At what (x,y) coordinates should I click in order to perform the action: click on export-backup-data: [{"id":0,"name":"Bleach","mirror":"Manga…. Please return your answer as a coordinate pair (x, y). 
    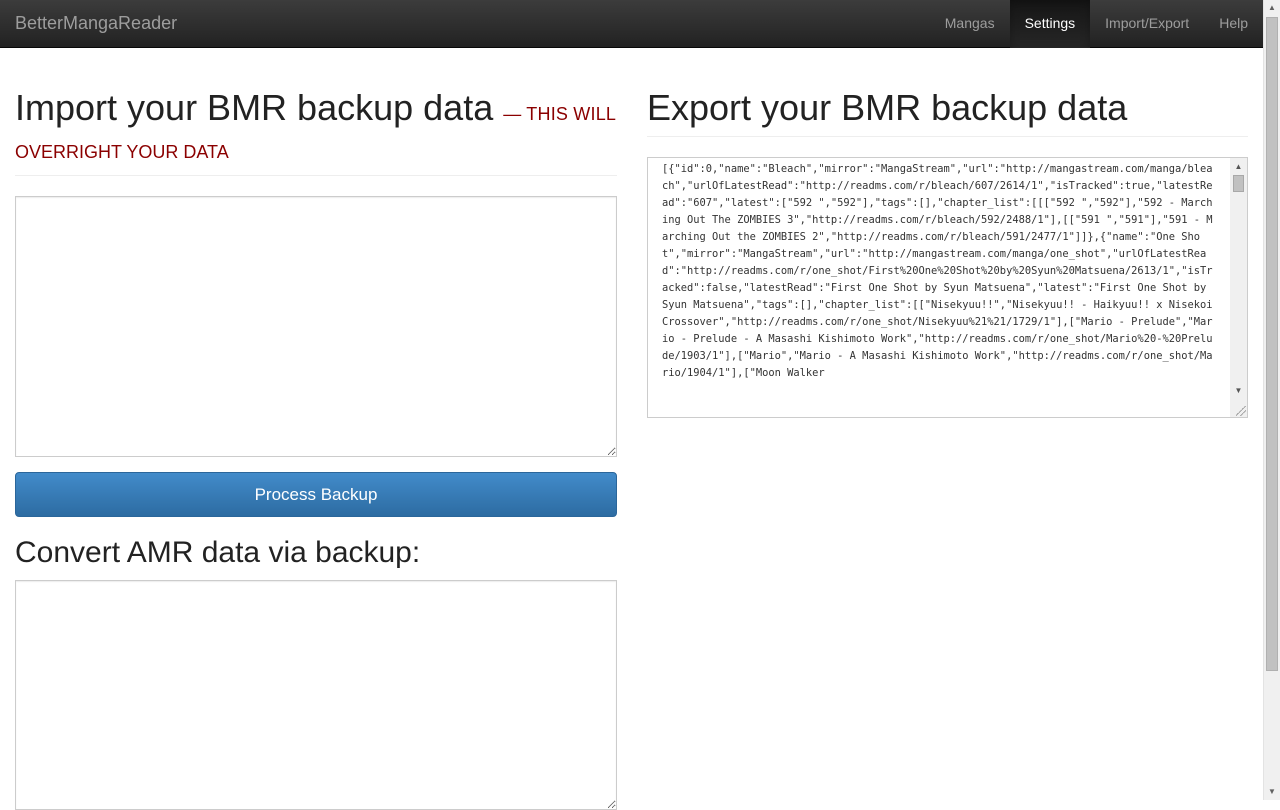
    Looking at the image, I should click on (940, 271).